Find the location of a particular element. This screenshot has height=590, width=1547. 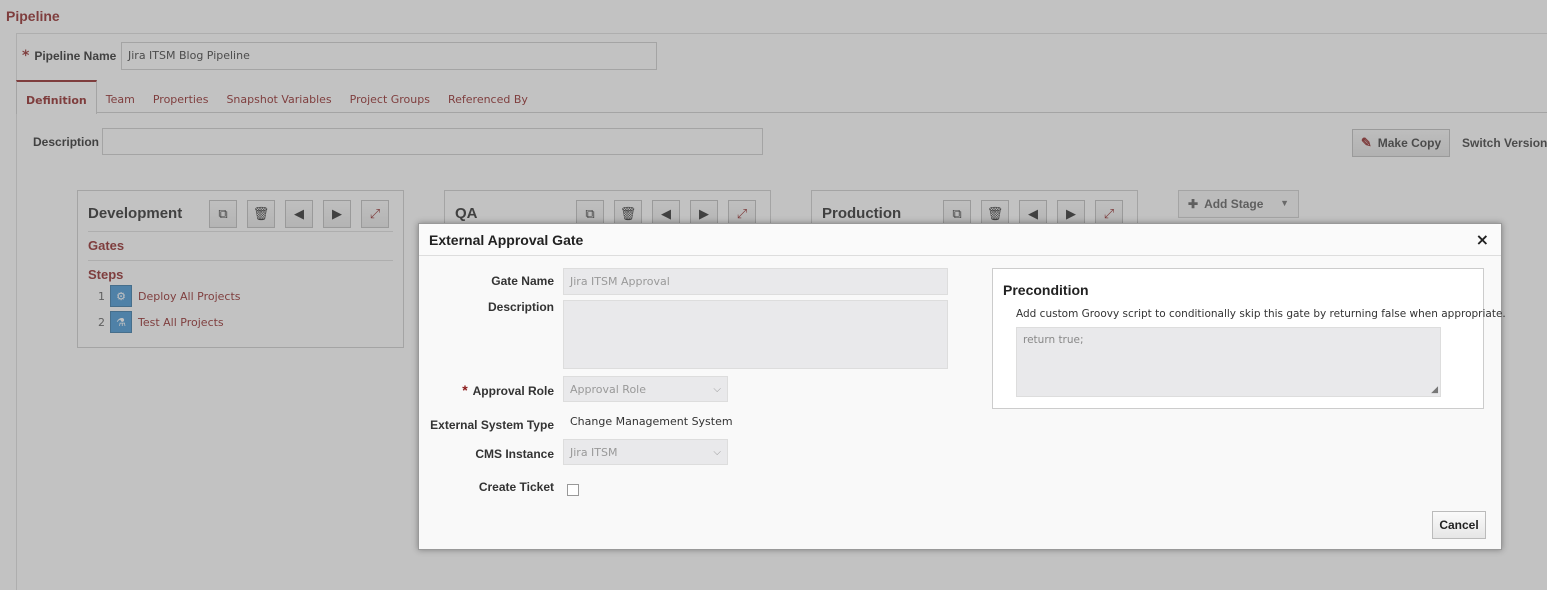

cancel-button: Cancel is located at coordinates (1459, 525).